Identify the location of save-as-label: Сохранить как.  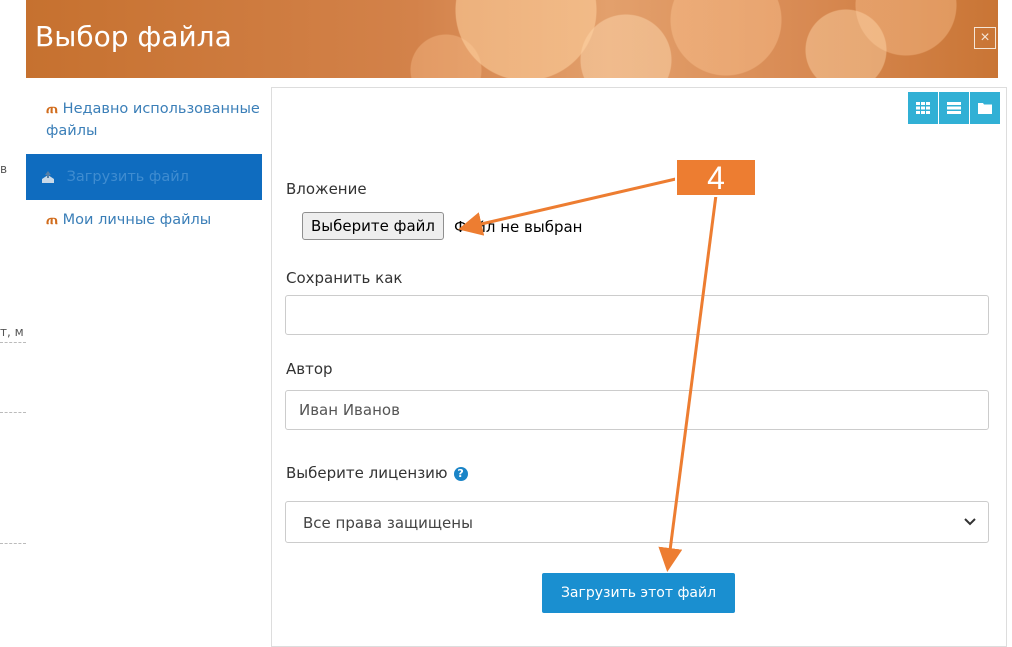
(344, 278).